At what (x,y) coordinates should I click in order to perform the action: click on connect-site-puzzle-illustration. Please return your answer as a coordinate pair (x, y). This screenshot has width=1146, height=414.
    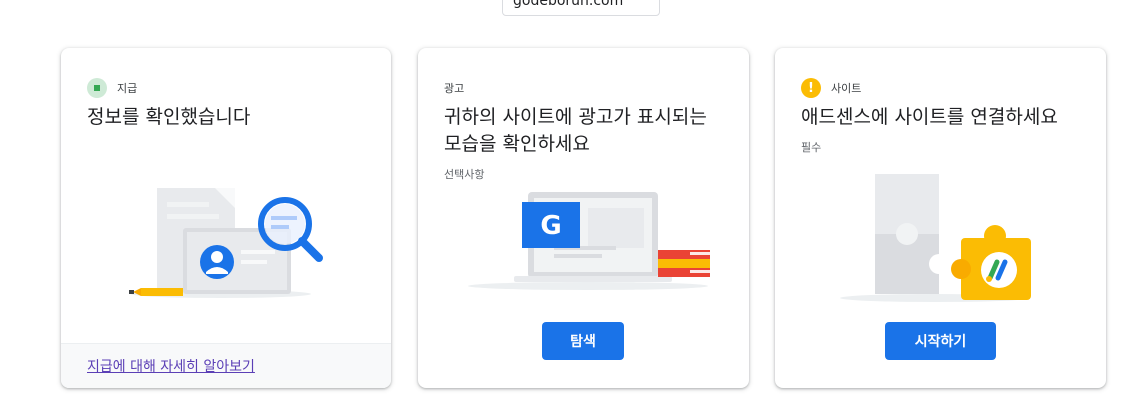
    Looking at the image, I should click on (935, 238).